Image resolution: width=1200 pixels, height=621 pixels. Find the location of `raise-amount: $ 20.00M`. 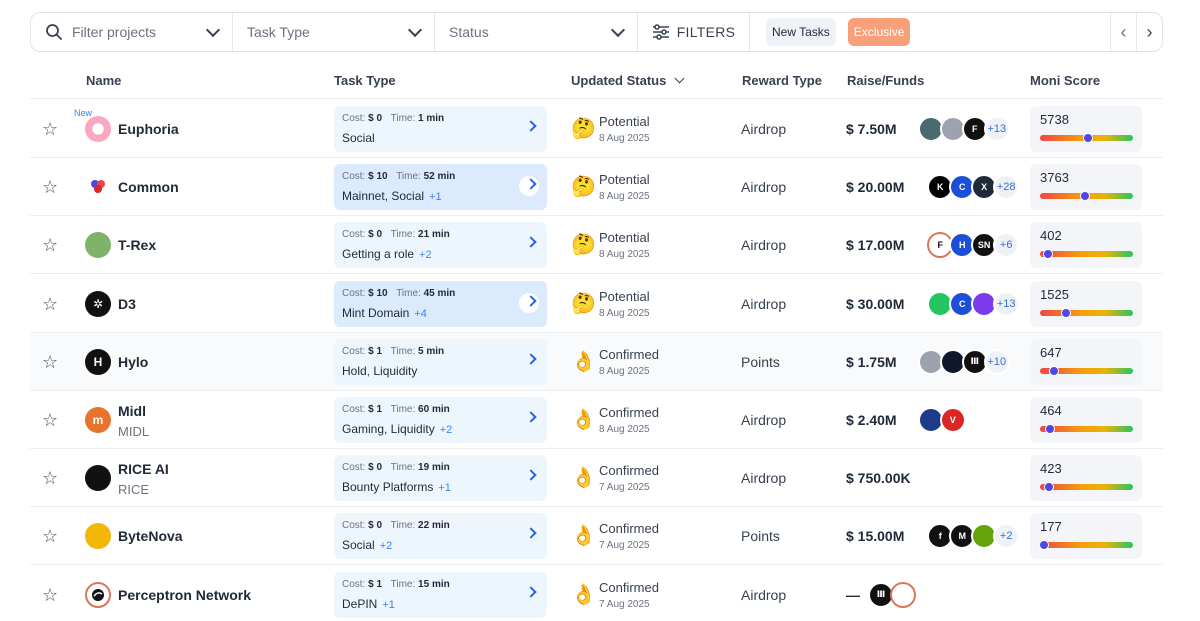

raise-amount: $ 20.00M is located at coordinates (875, 187).